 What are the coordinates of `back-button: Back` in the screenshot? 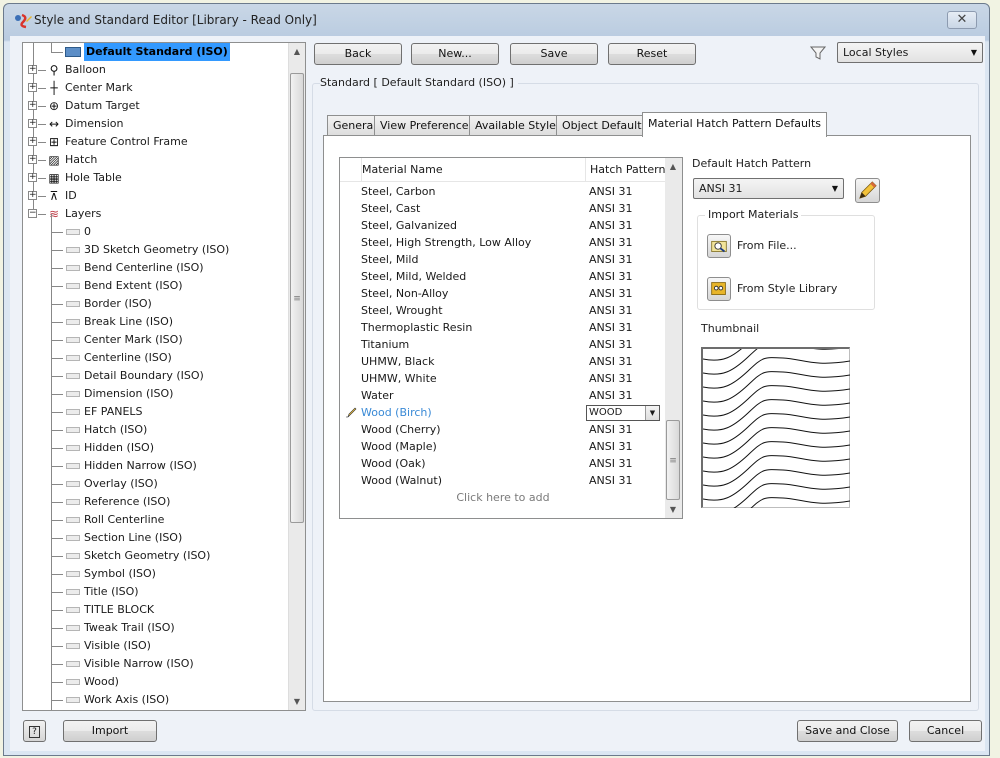 It's located at (358, 54).